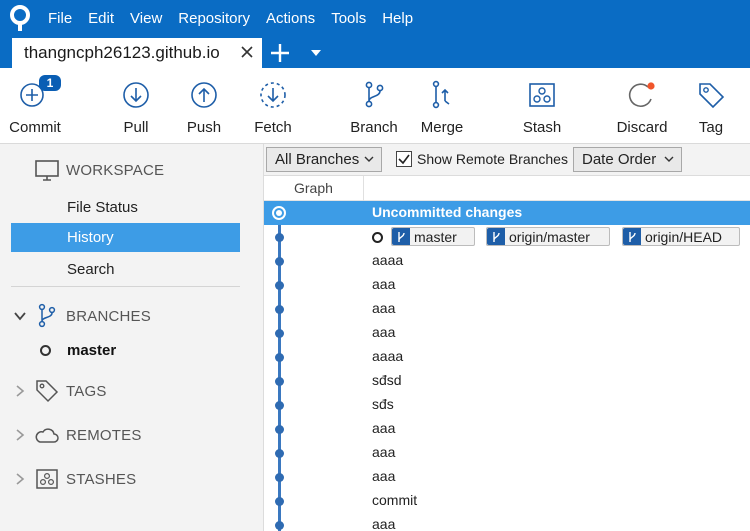 This screenshot has width=750, height=531. What do you see at coordinates (447, 212) in the screenshot?
I see `commit-message: Uncommitted changes` at bounding box center [447, 212].